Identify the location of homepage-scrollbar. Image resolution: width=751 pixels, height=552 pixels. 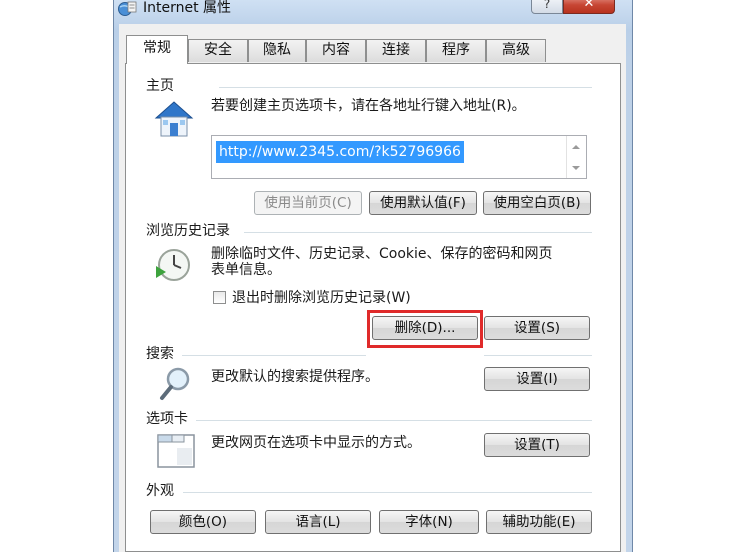
(576, 157).